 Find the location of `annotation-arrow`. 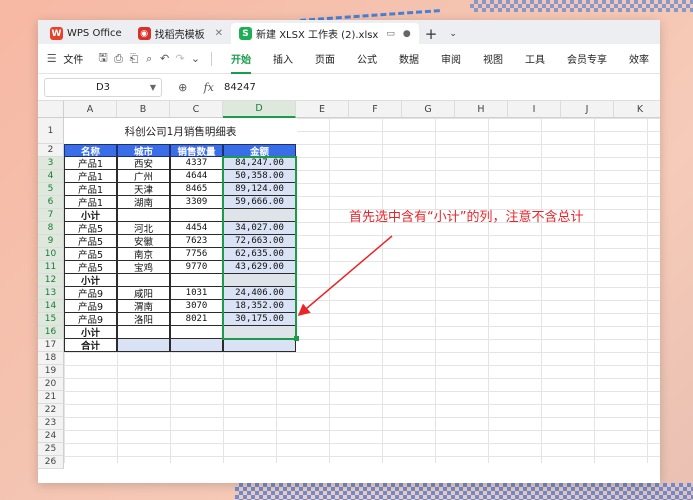

annotation-arrow is located at coordinates (345, 275).